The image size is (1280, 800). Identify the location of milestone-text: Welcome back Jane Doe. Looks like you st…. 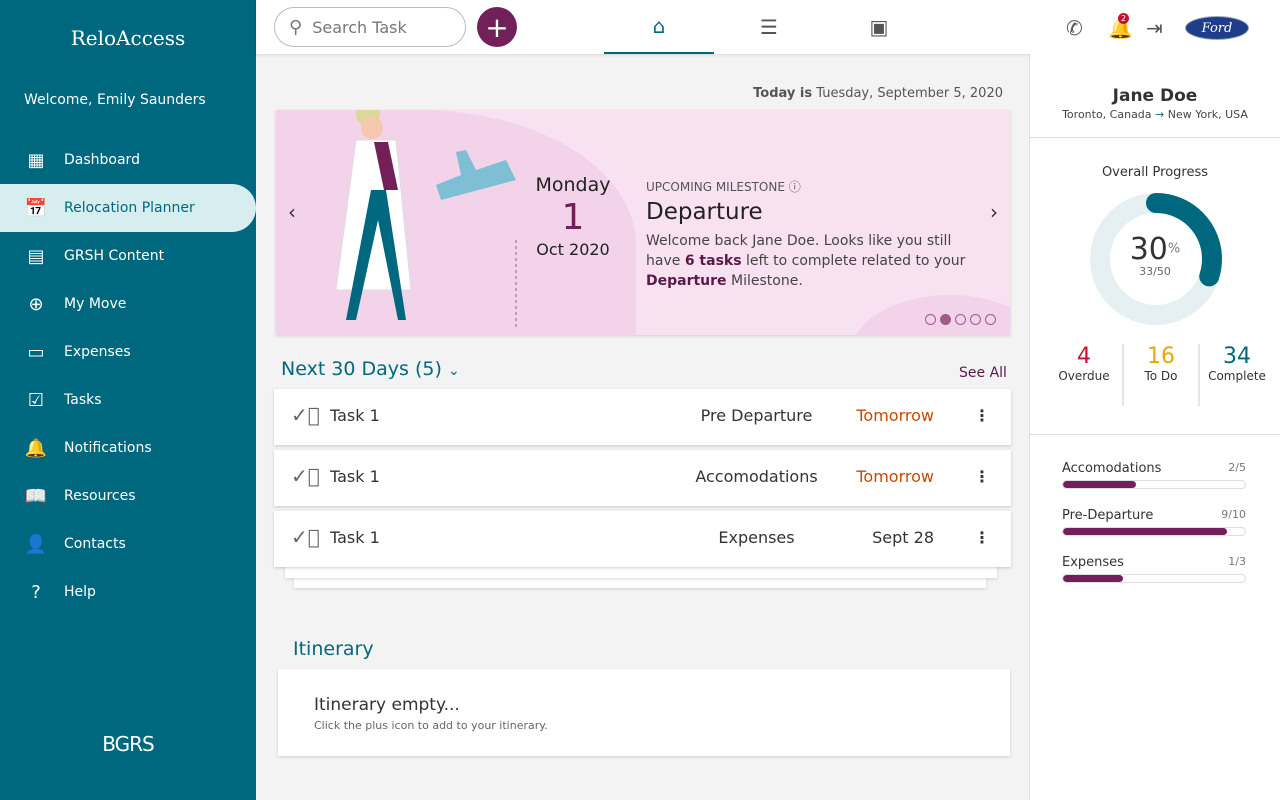
(806, 261).